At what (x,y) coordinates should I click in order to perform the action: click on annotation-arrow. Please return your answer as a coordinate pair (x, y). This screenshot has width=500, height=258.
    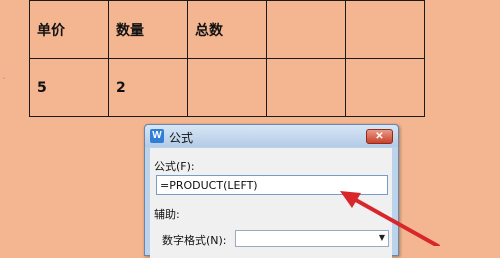
    Looking at the image, I should click on (390, 218).